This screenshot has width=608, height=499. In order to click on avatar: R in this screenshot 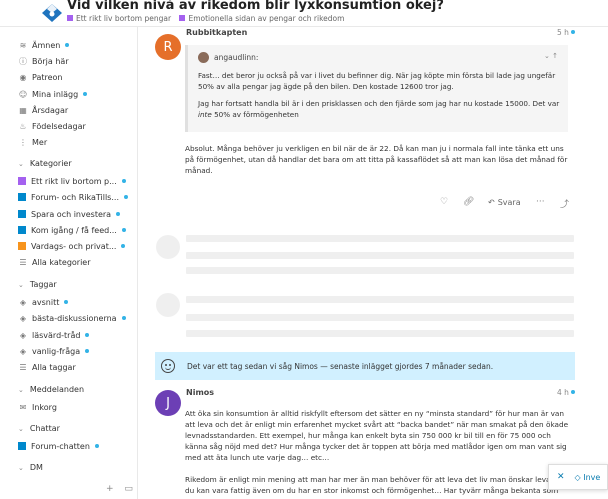, I will do `click(168, 47)`.